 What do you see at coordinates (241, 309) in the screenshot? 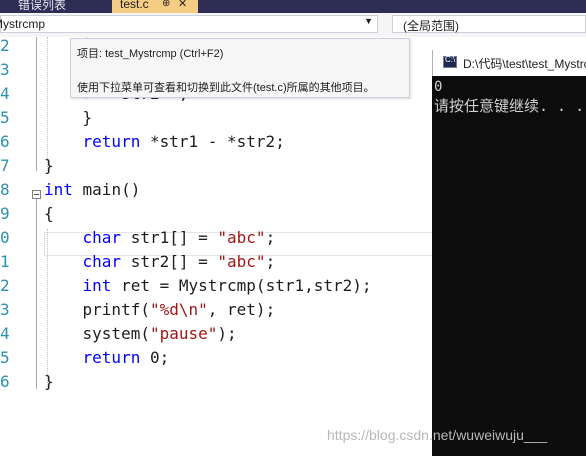
I see `code-text: , ret);` at bounding box center [241, 309].